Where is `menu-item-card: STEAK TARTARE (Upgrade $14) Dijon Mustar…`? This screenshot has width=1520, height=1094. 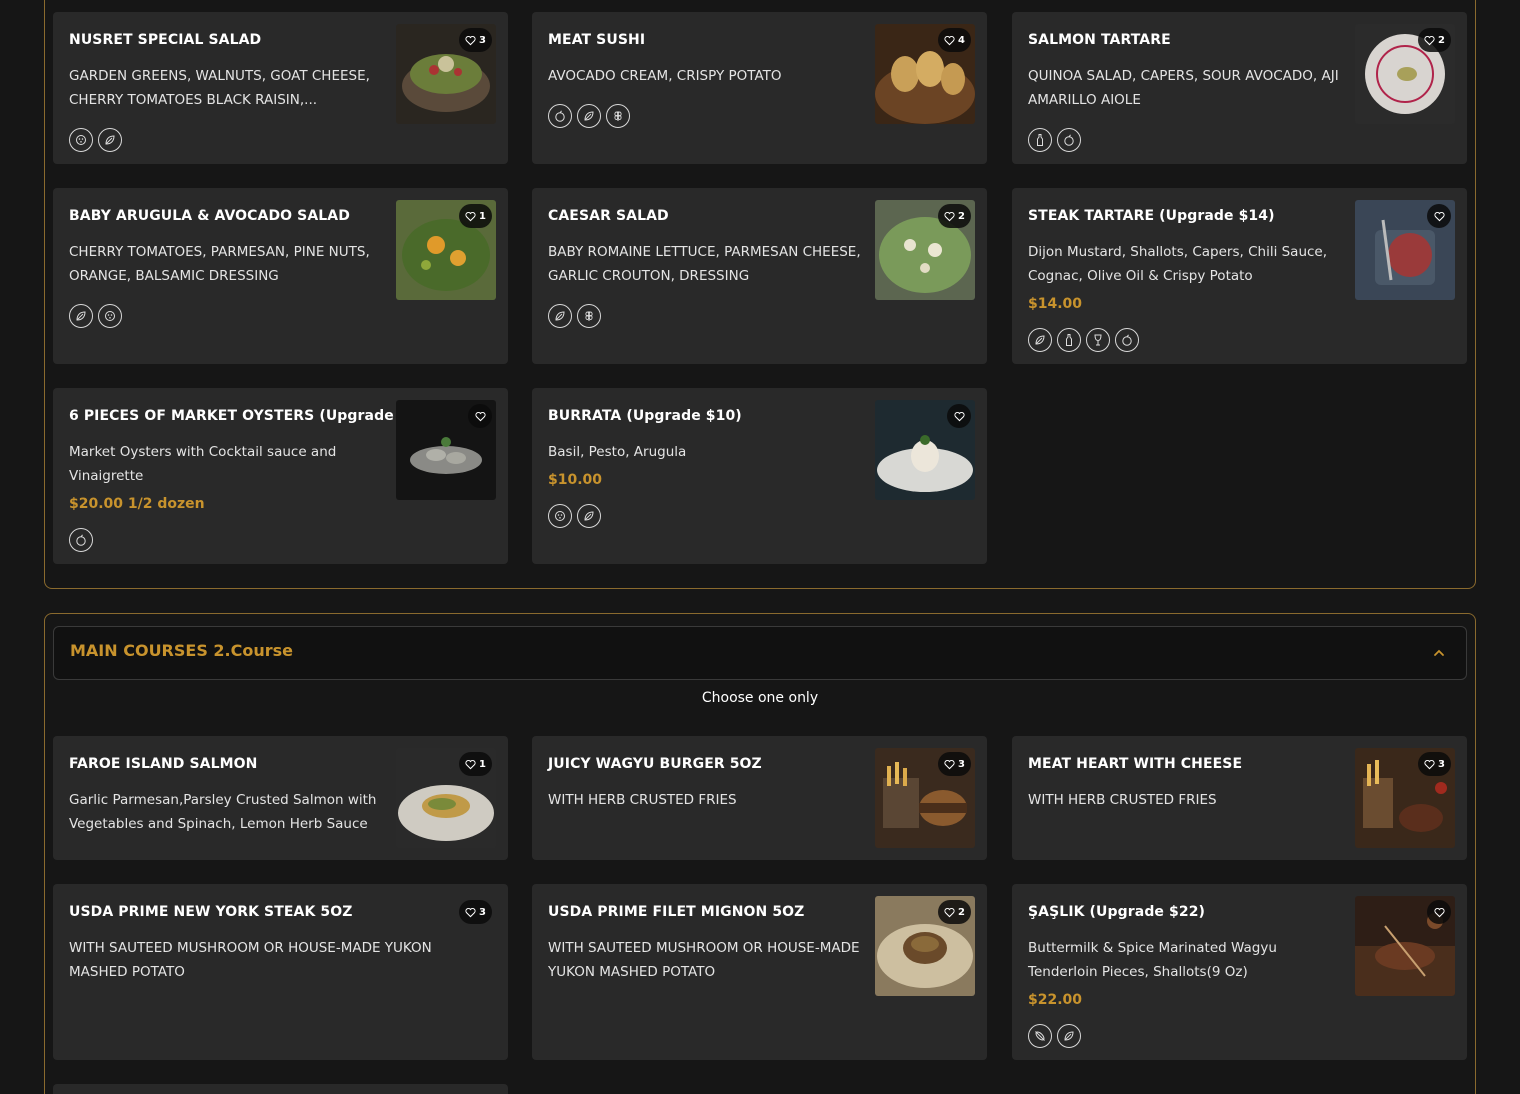 menu-item-card: STEAK TARTARE (Upgrade $14) Dijon Mustar… is located at coordinates (1239, 276).